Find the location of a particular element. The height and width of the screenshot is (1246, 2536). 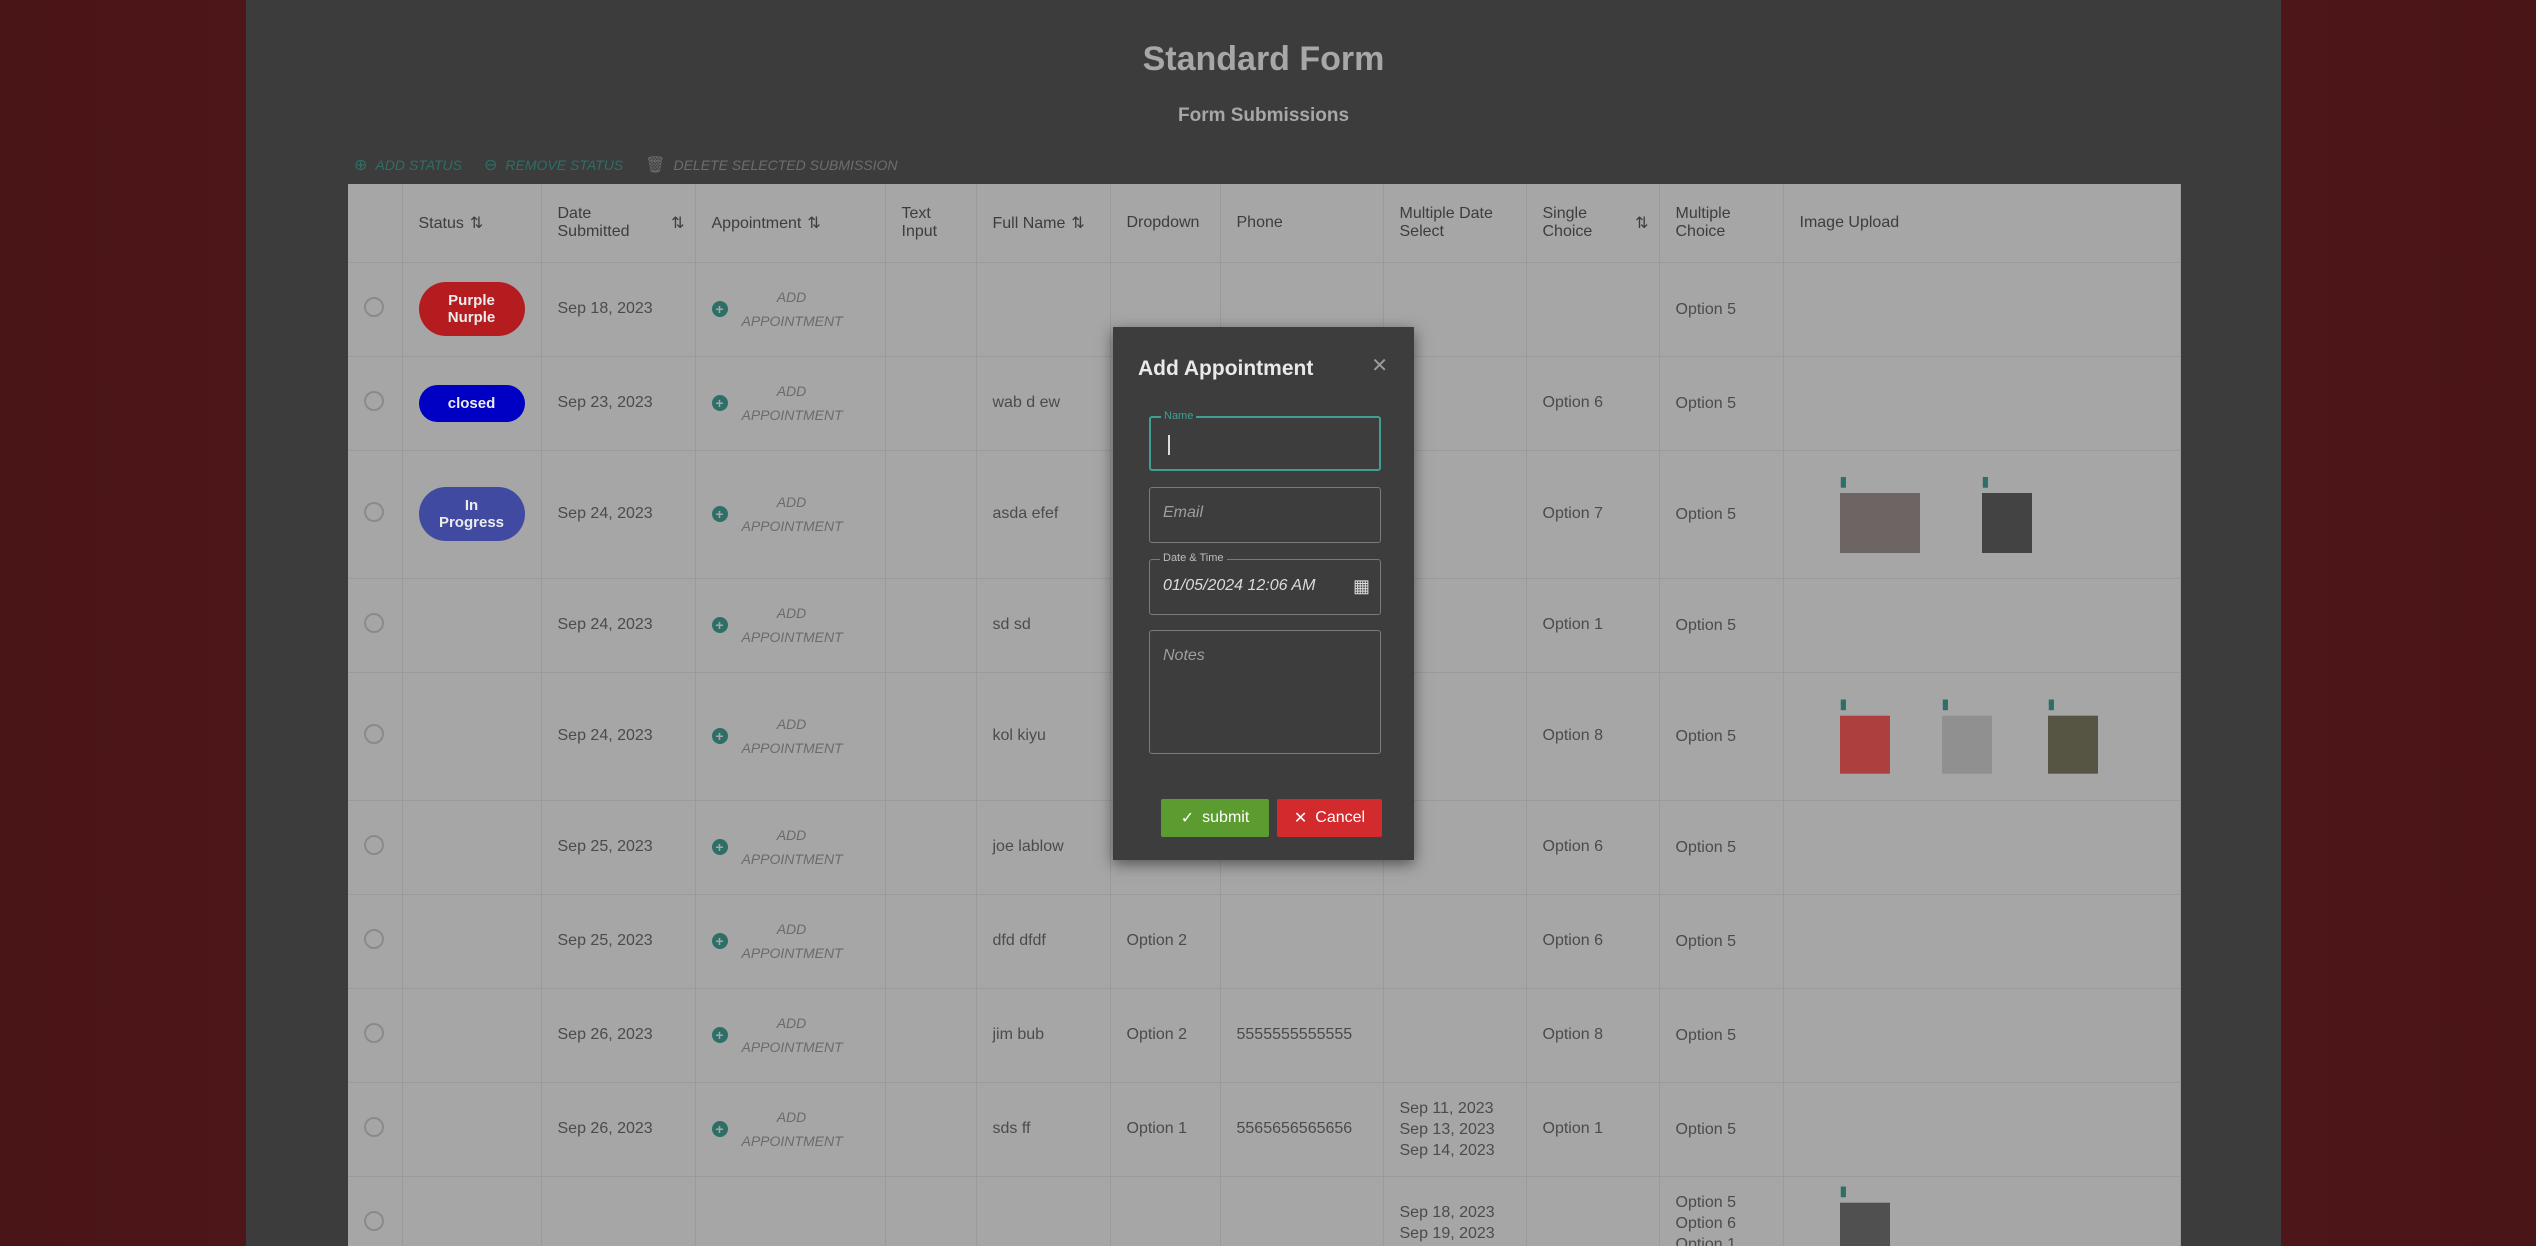

image-upload-cell: ▮ is located at coordinates (1982, 1211).